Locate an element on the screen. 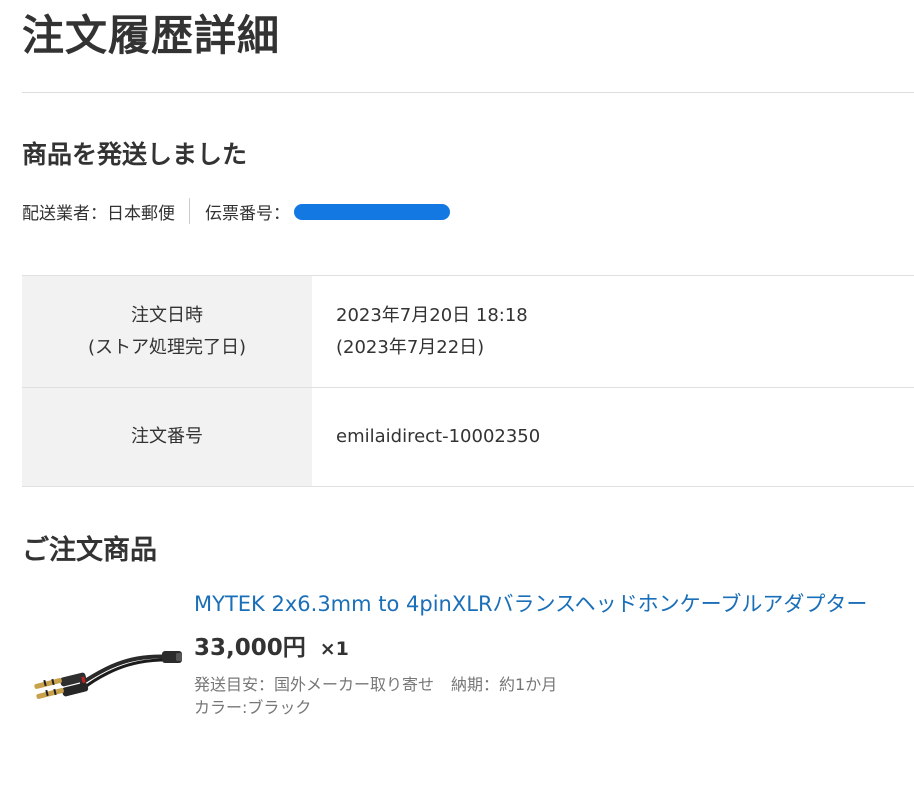  order-number-value: emilaidirect-10002350 is located at coordinates (613, 437).